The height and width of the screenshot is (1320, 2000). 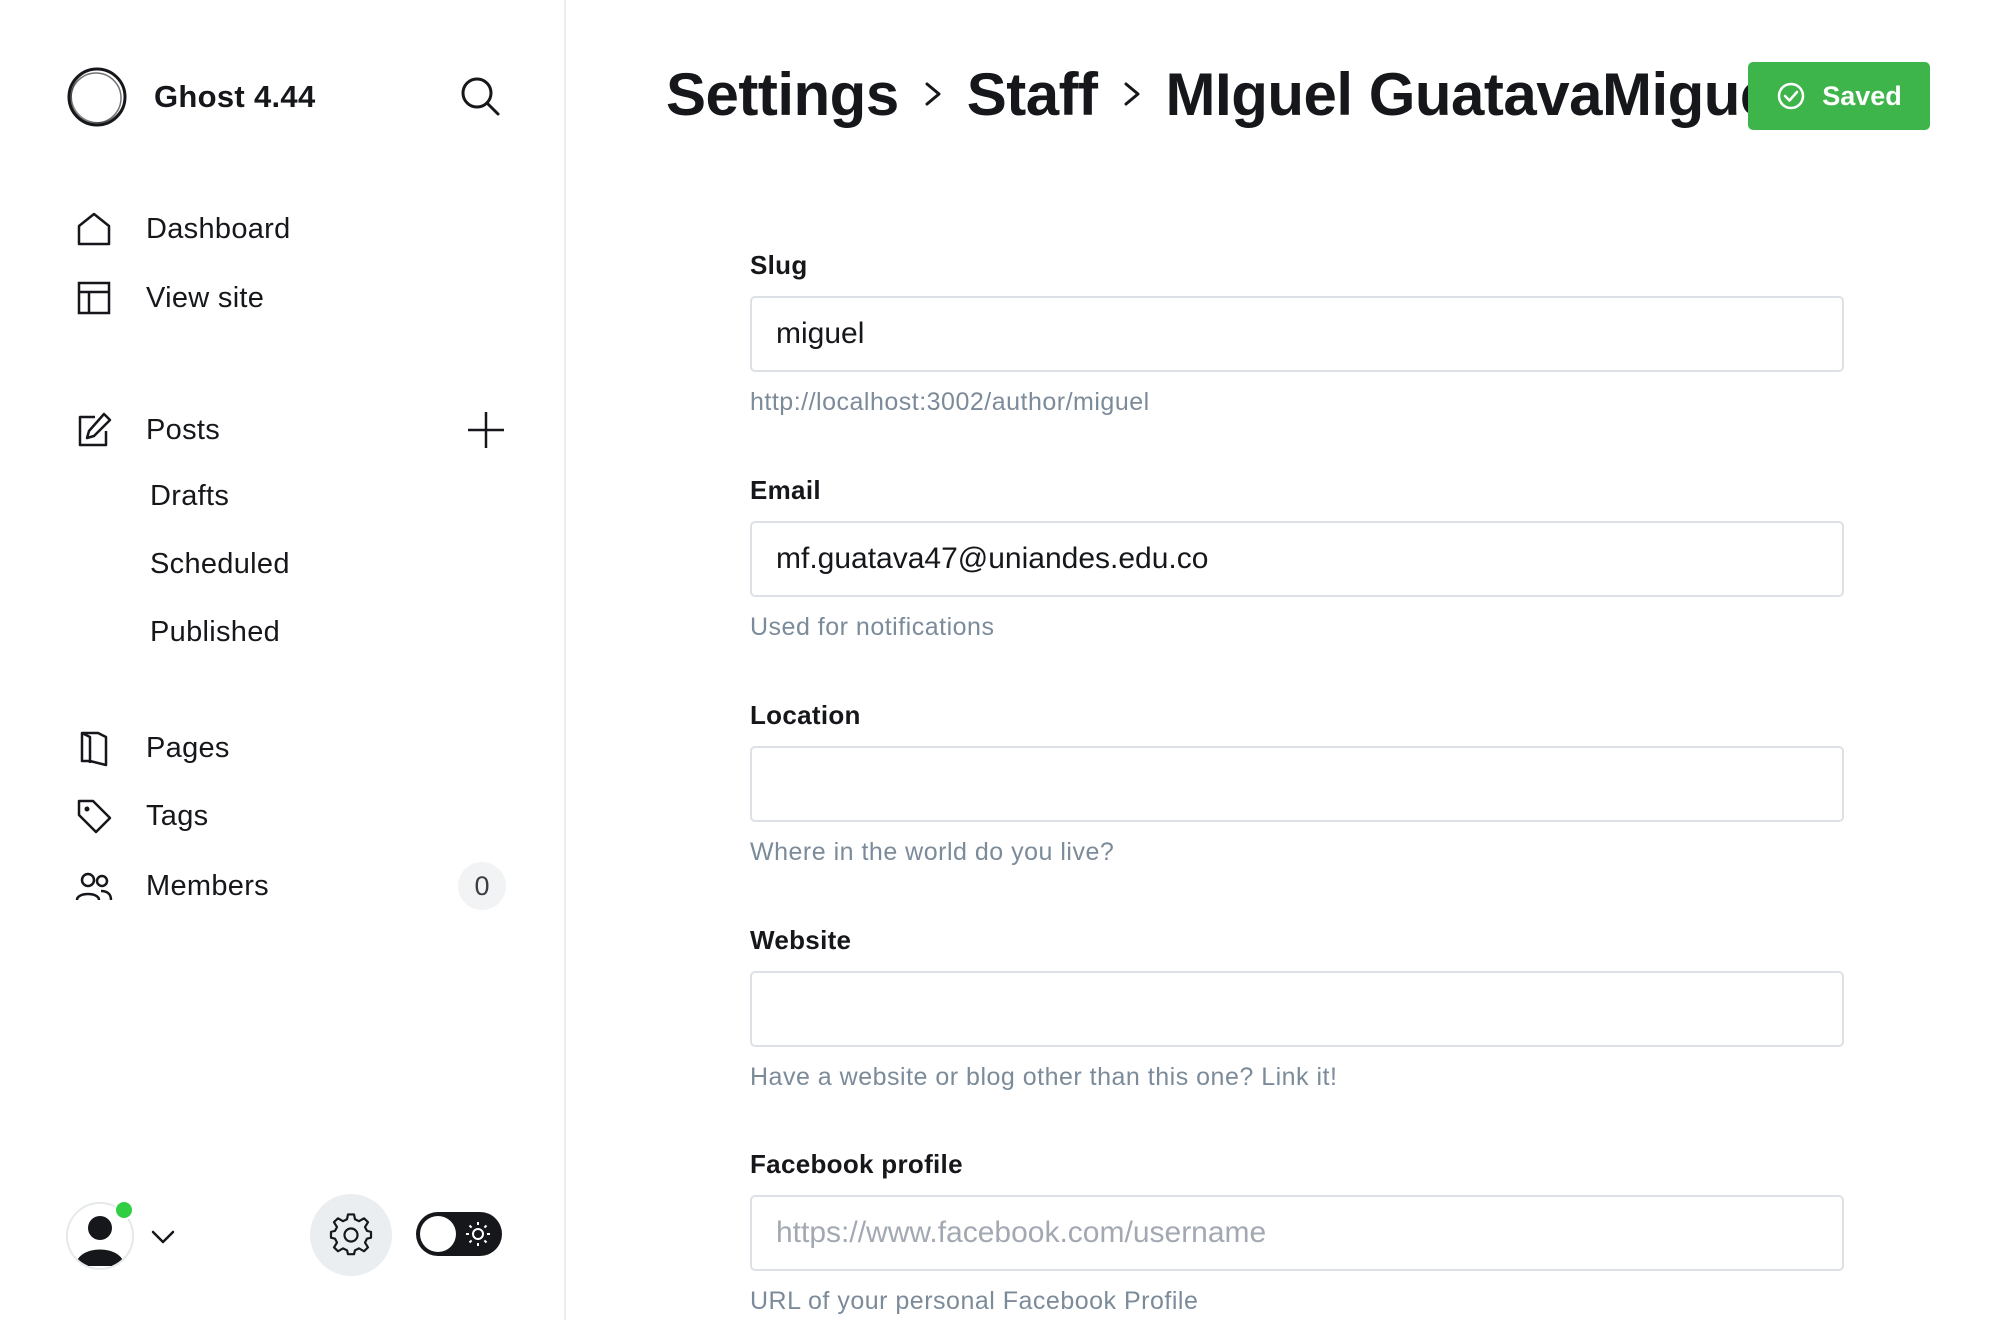 I want to click on sidebar-item-label: Posts, so click(x=183, y=429).